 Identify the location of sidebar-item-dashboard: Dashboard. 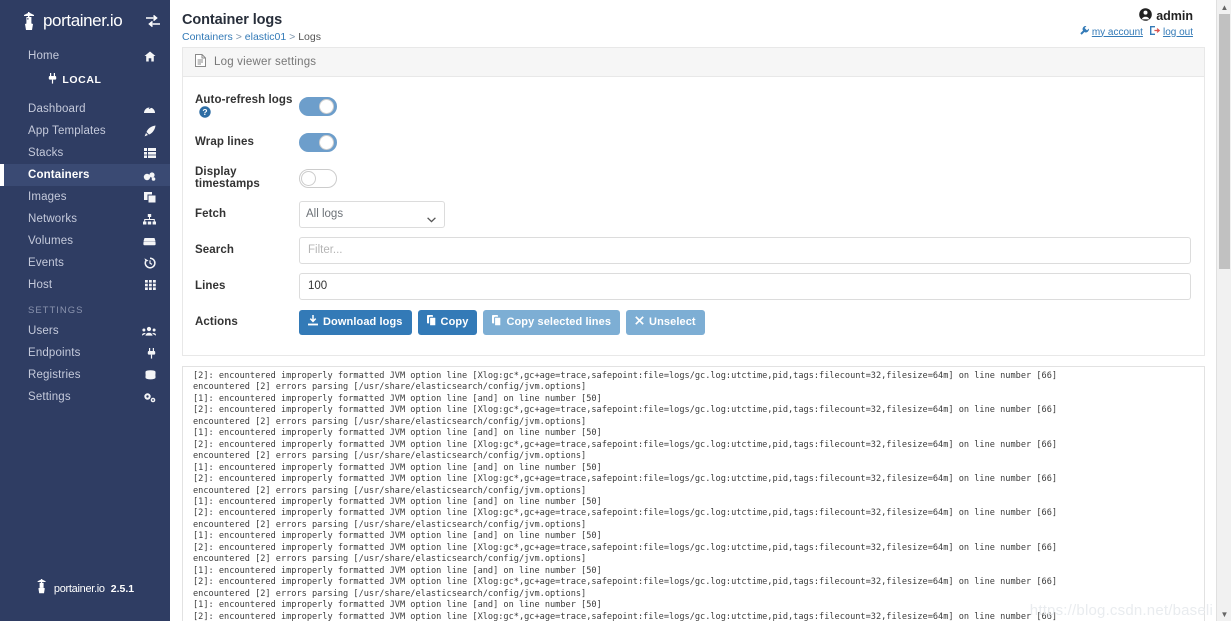
(85, 109).